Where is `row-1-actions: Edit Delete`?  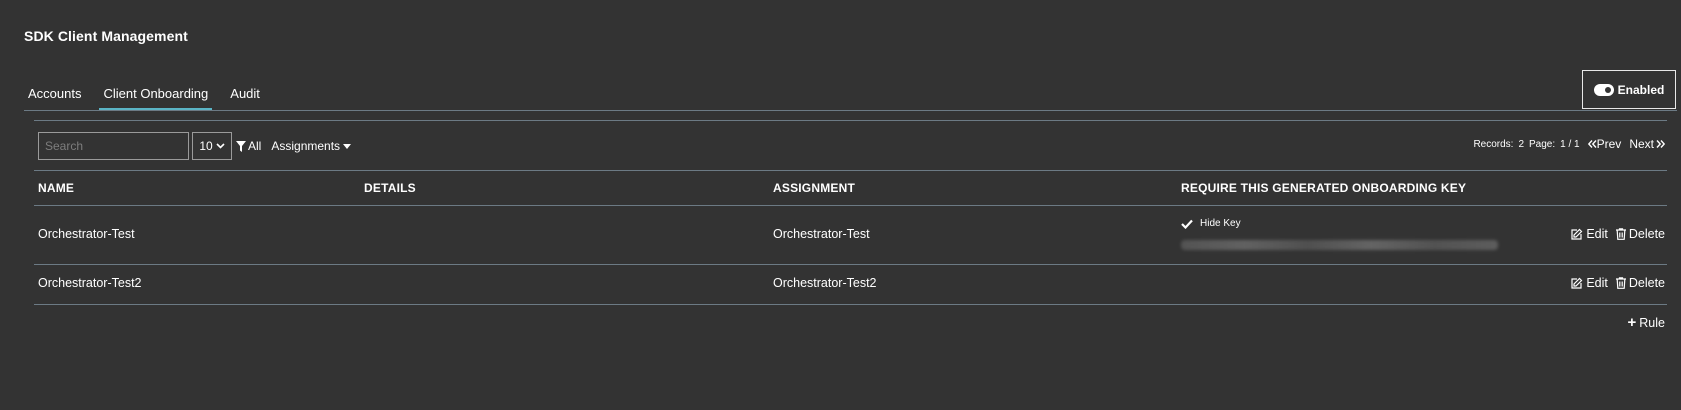 row-1-actions: Edit Delete is located at coordinates (1618, 234).